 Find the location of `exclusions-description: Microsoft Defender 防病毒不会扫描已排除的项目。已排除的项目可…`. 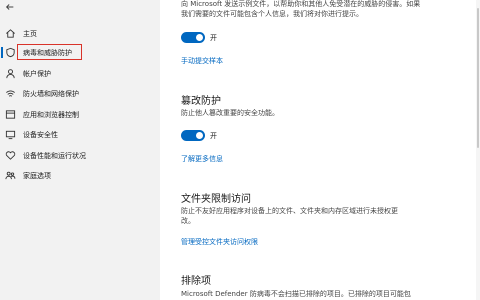

exclusions-description: Microsoft Defender 防病毒不会扫描已排除的项目。已排除的项目可… is located at coordinates (296, 294).